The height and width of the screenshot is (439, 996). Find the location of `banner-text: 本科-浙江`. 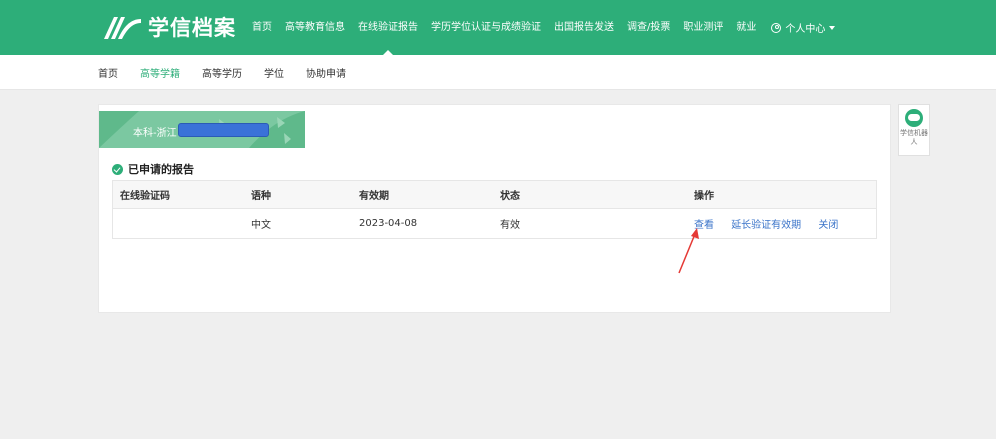

banner-text: 本科-浙江 is located at coordinates (155, 133).